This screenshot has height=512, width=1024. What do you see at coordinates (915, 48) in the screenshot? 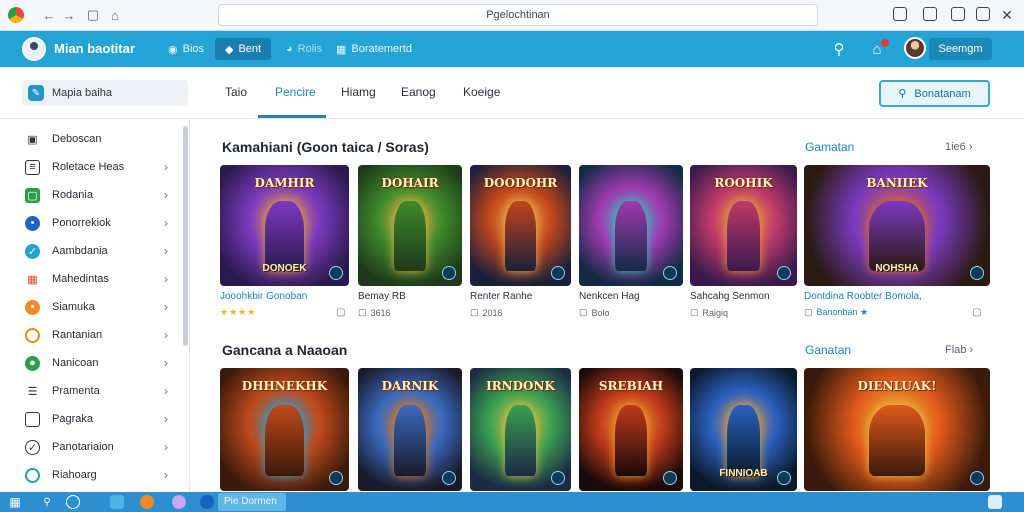
I see `avatar` at bounding box center [915, 48].